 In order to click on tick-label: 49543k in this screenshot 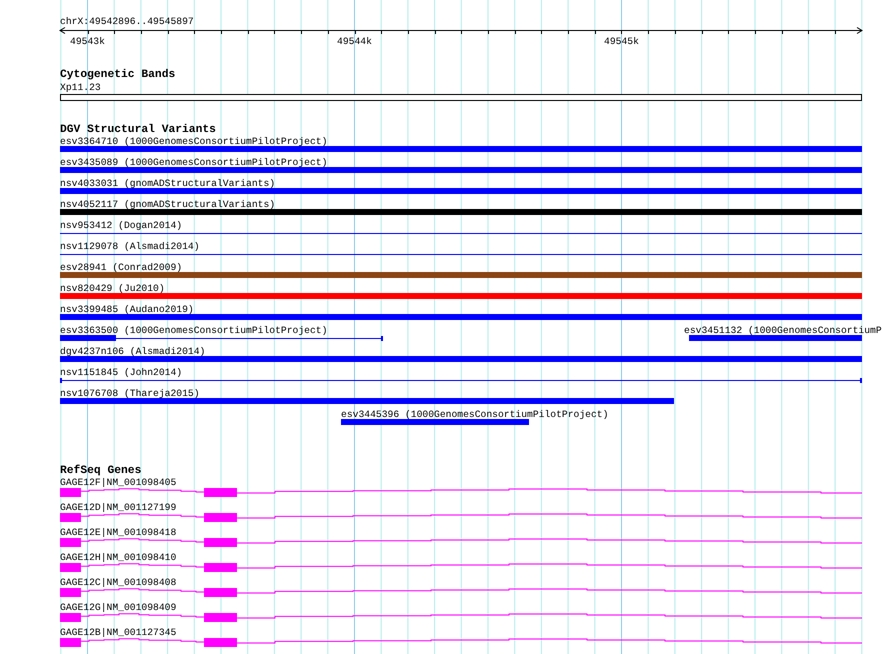, I will do `click(87, 41)`.